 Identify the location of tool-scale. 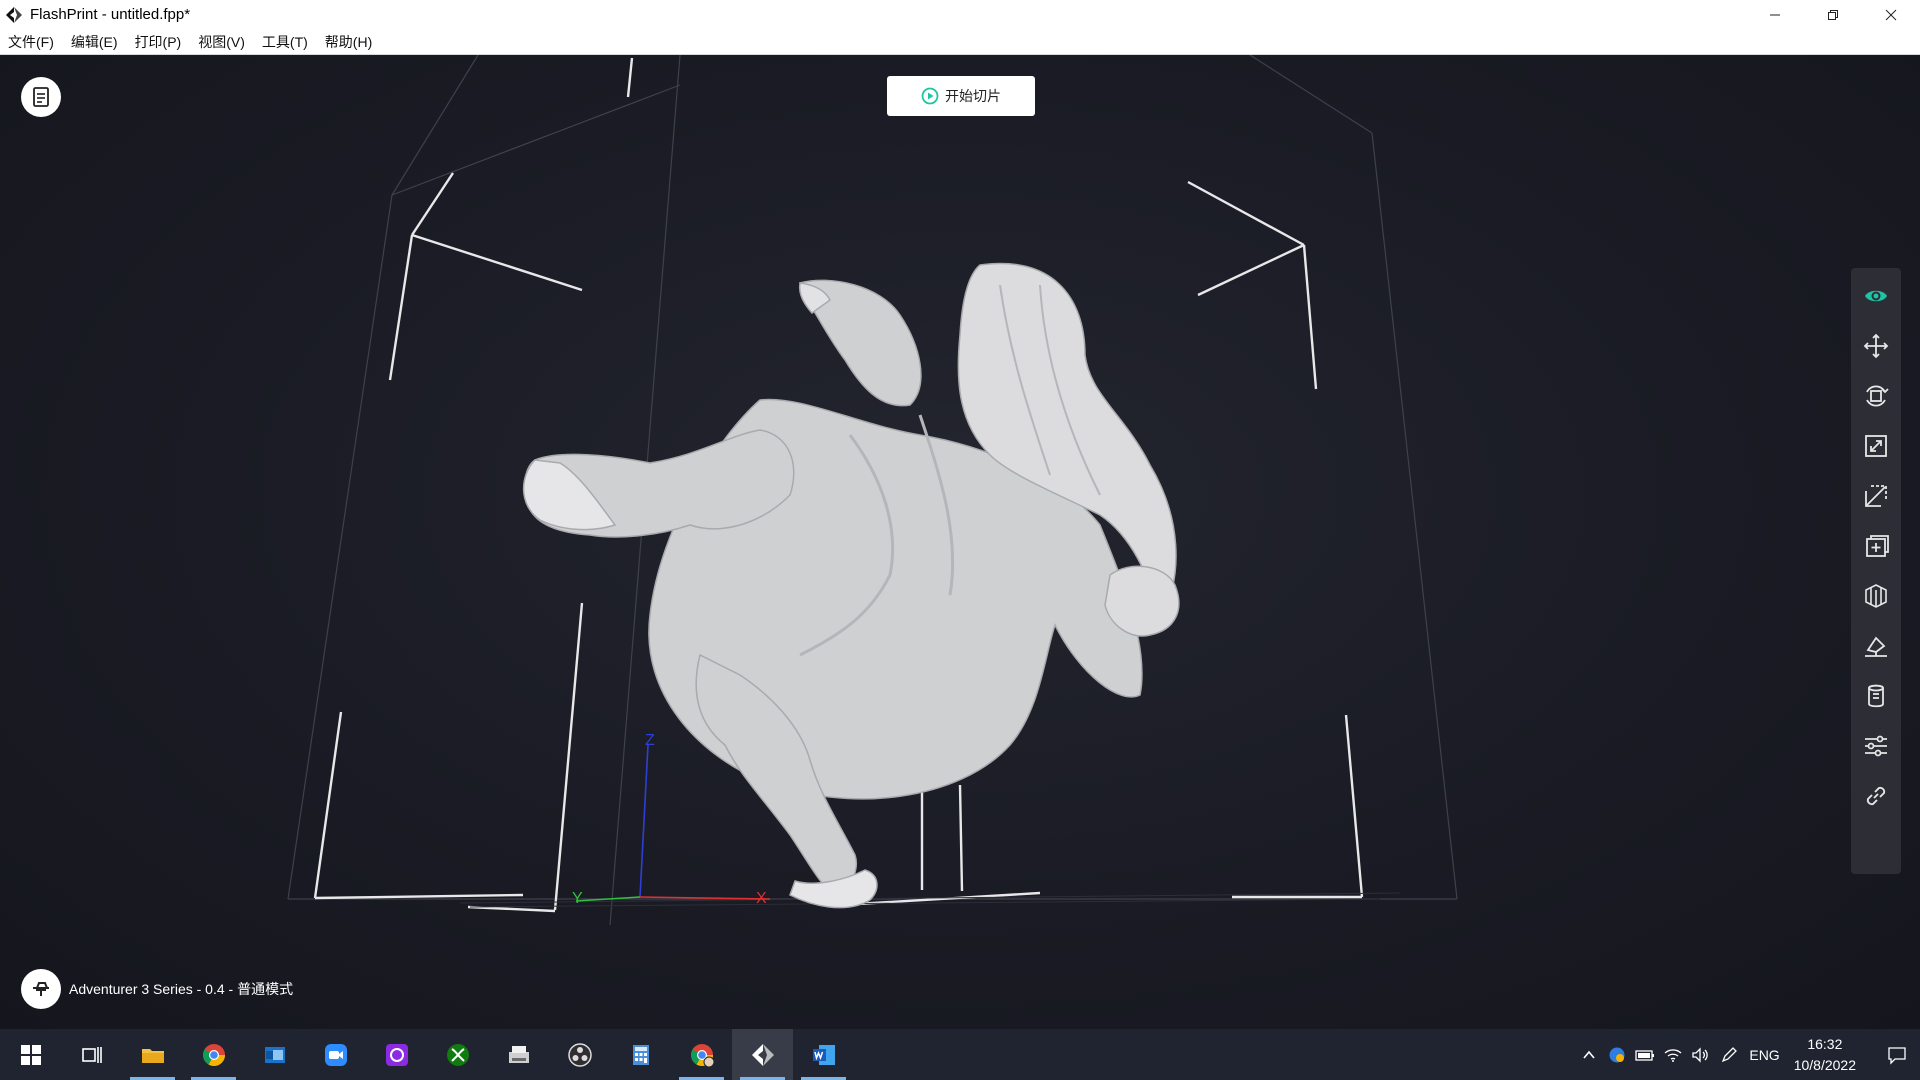
(1876, 446).